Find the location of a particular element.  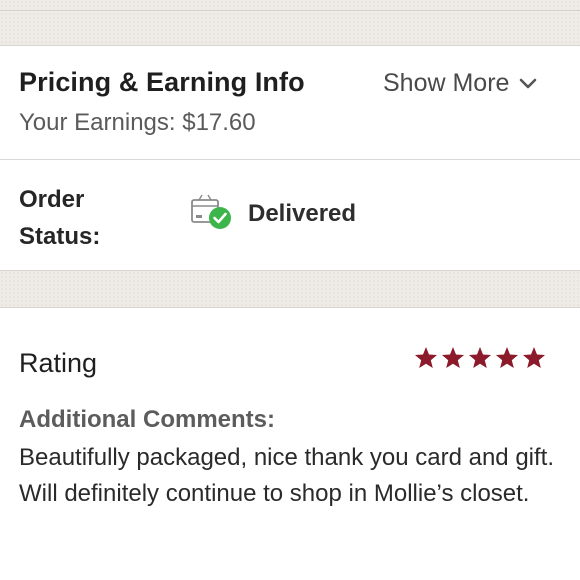

package-delivered-icon is located at coordinates (211, 211).